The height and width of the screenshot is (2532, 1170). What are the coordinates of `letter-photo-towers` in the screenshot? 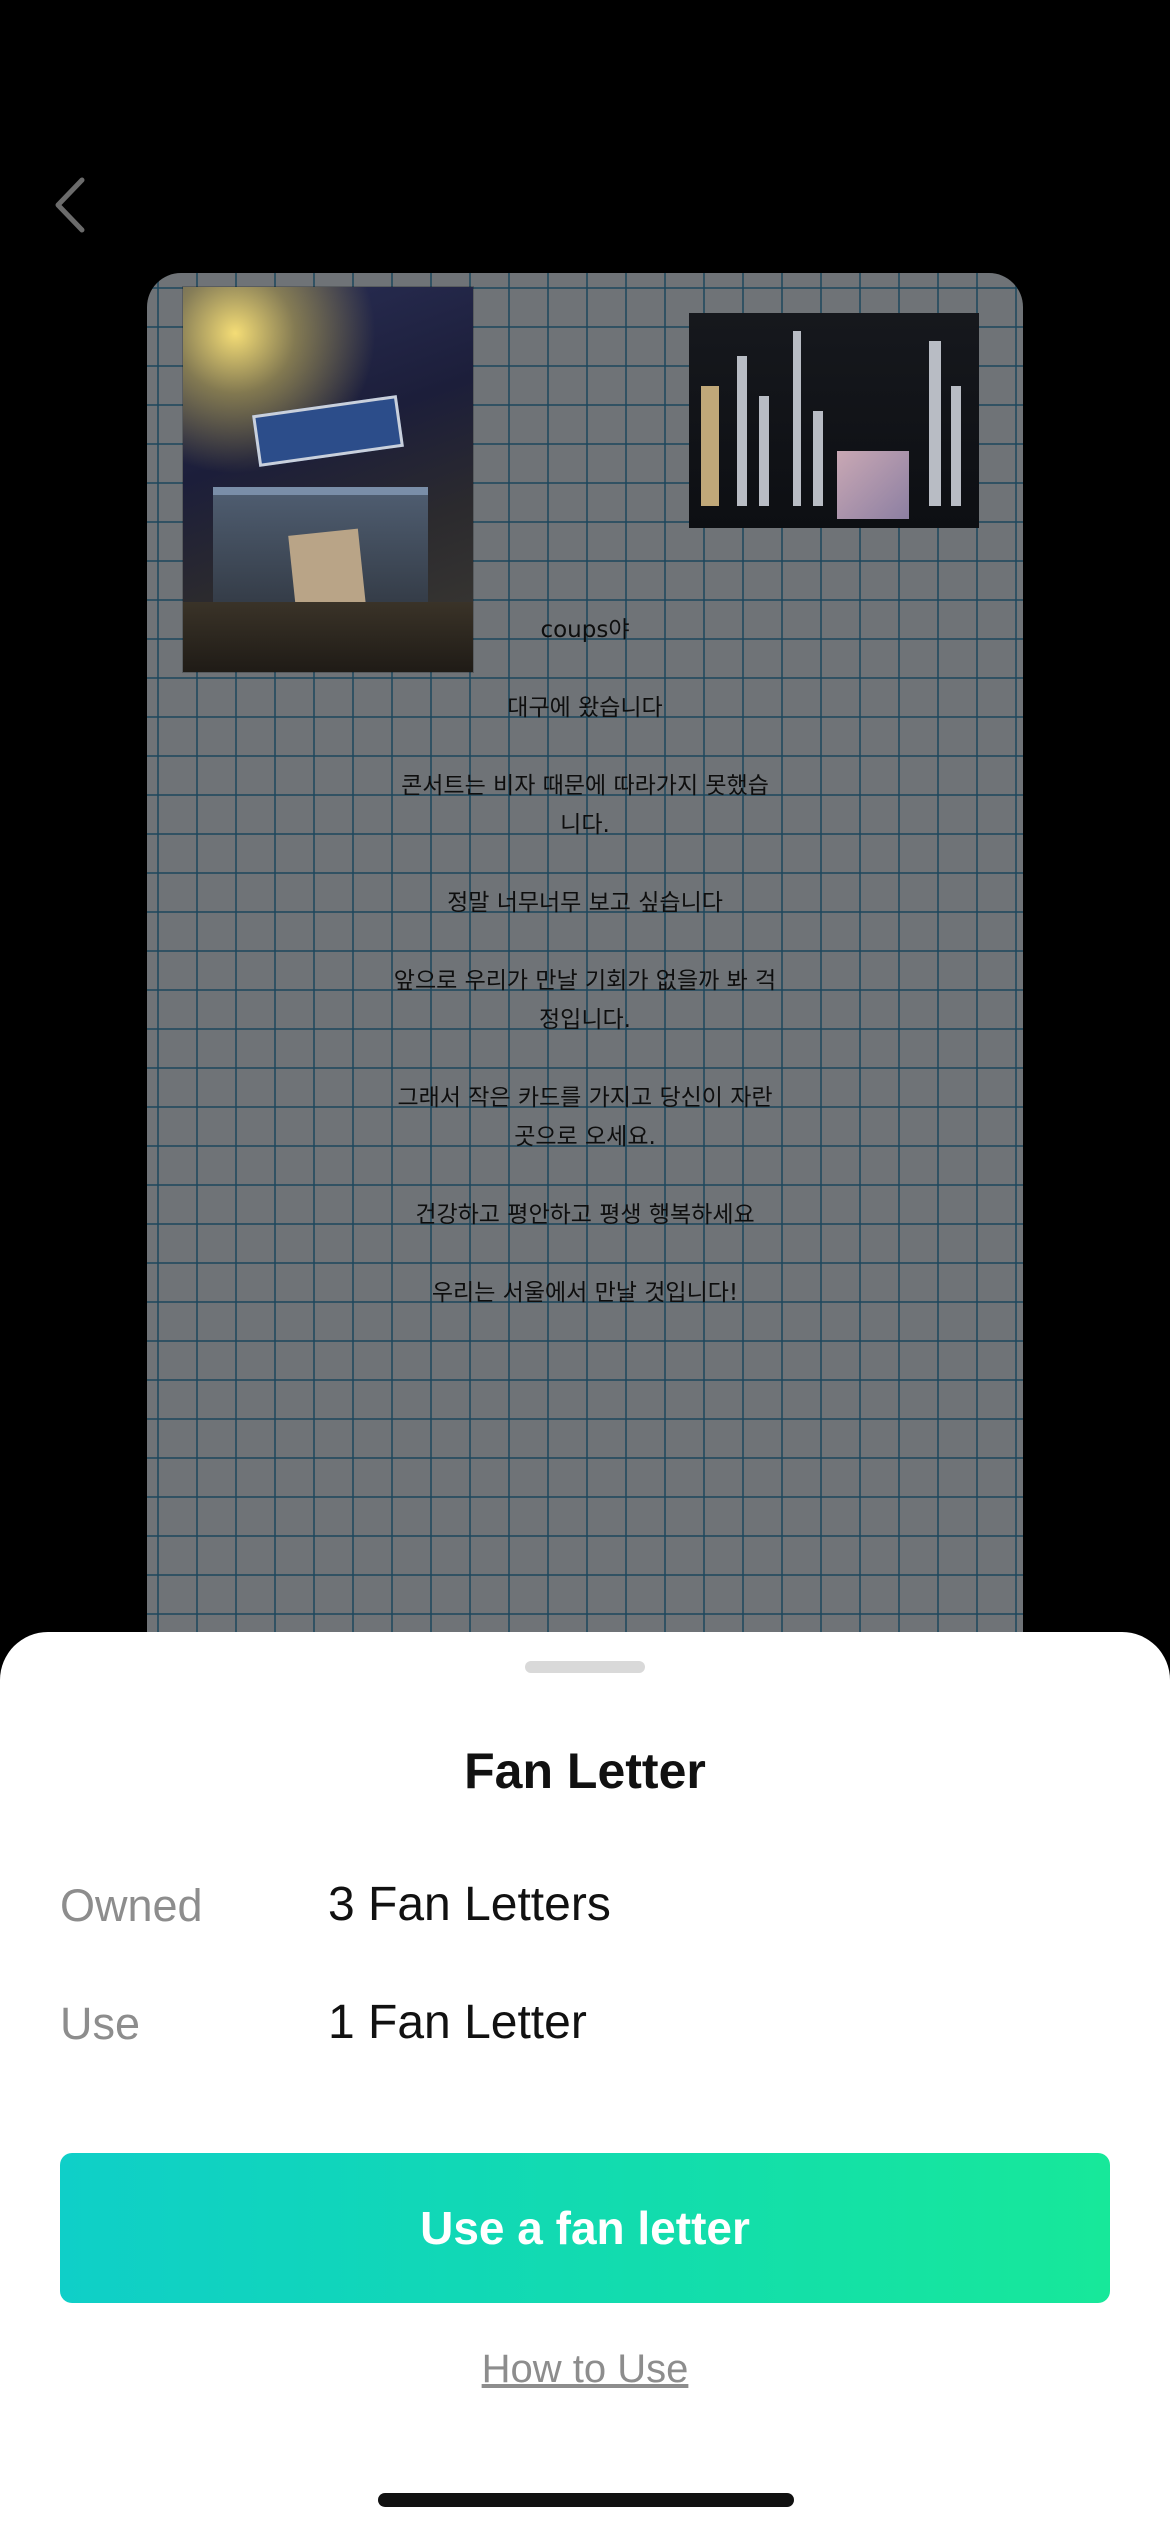 It's located at (834, 420).